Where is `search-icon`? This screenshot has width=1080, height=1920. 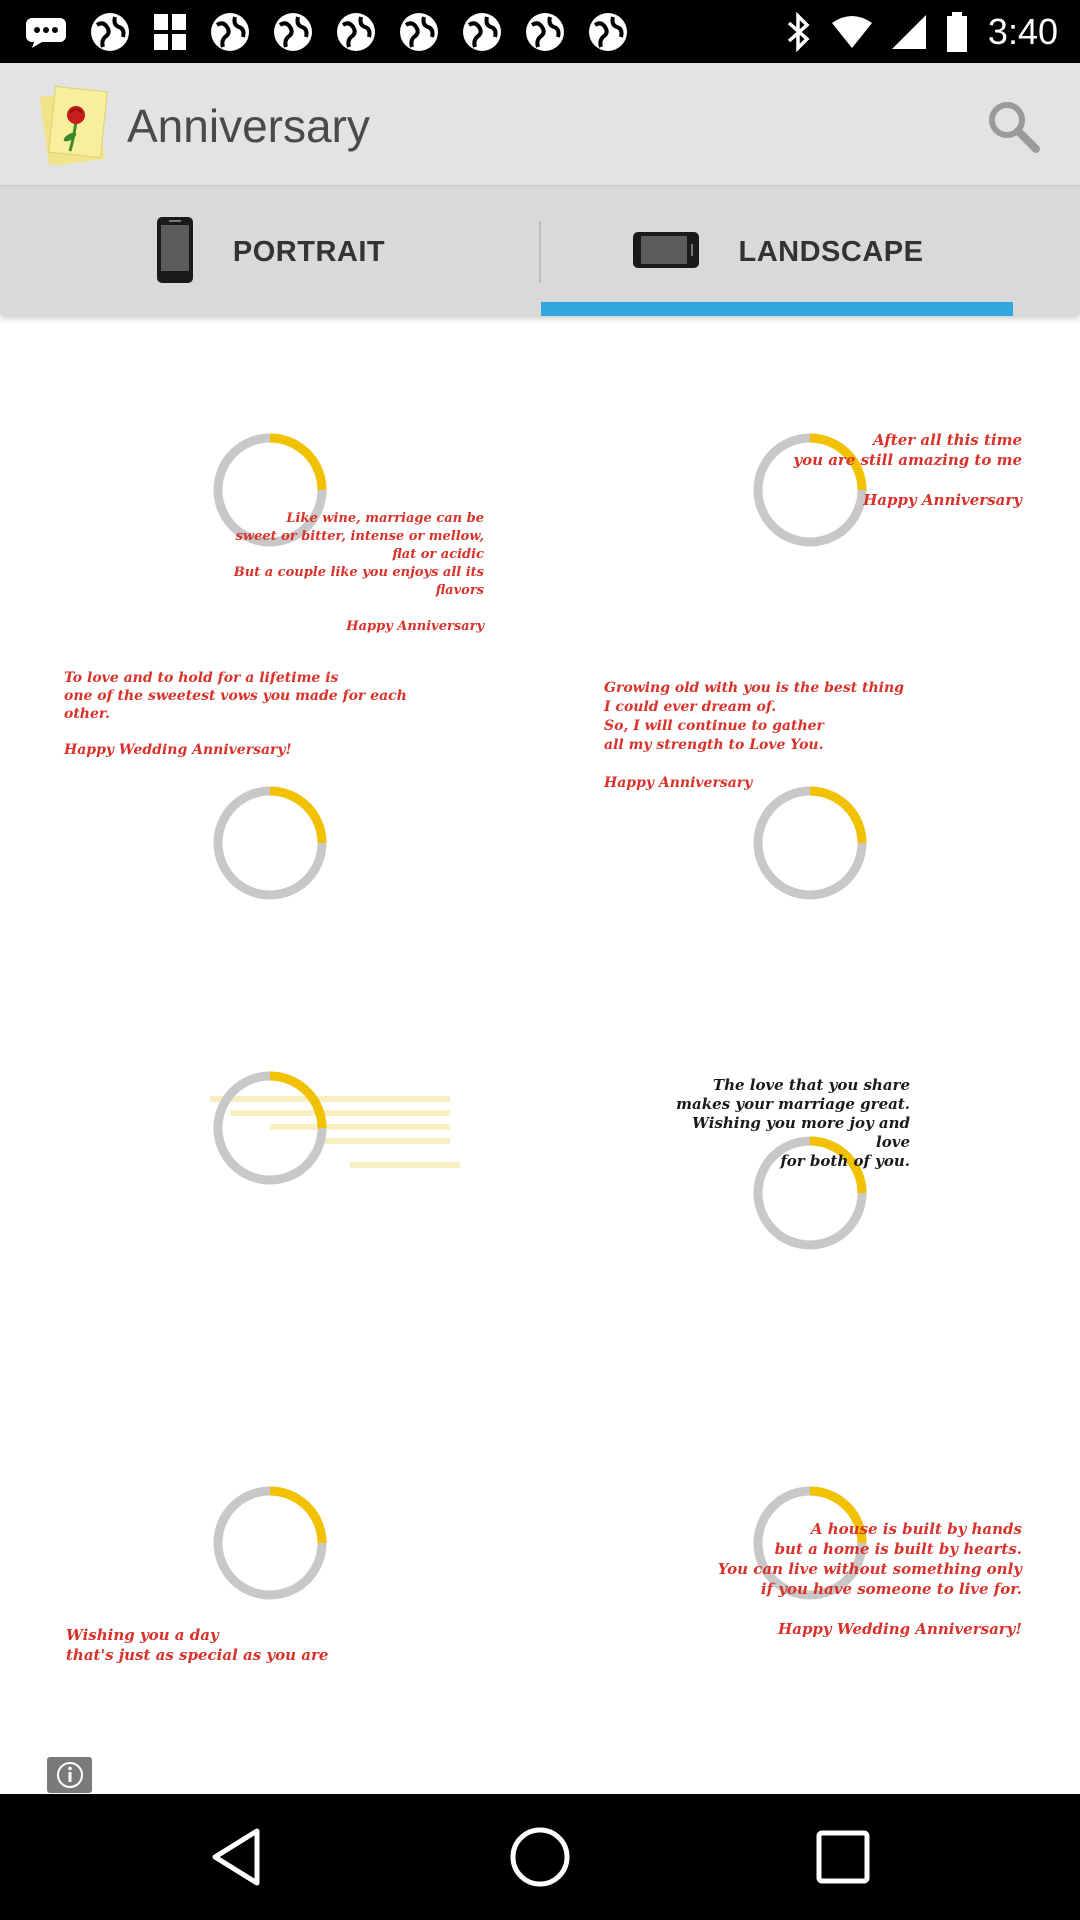
search-icon is located at coordinates (1014, 127).